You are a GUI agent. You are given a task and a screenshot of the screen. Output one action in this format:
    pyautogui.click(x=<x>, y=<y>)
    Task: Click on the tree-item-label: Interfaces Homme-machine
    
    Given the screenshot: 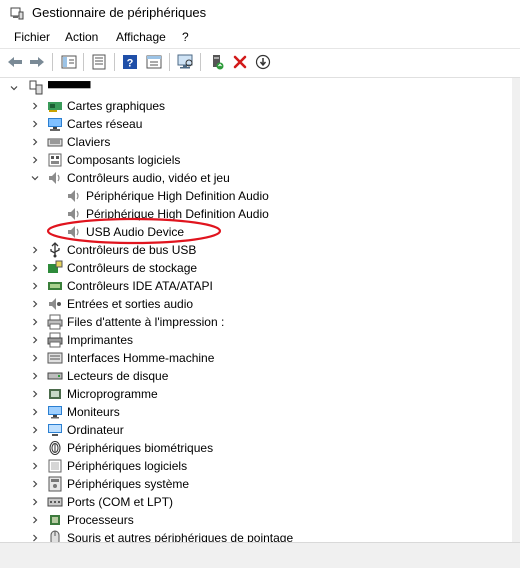 What is the action you would take?
    pyautogui.click(x=141, y=358)
    